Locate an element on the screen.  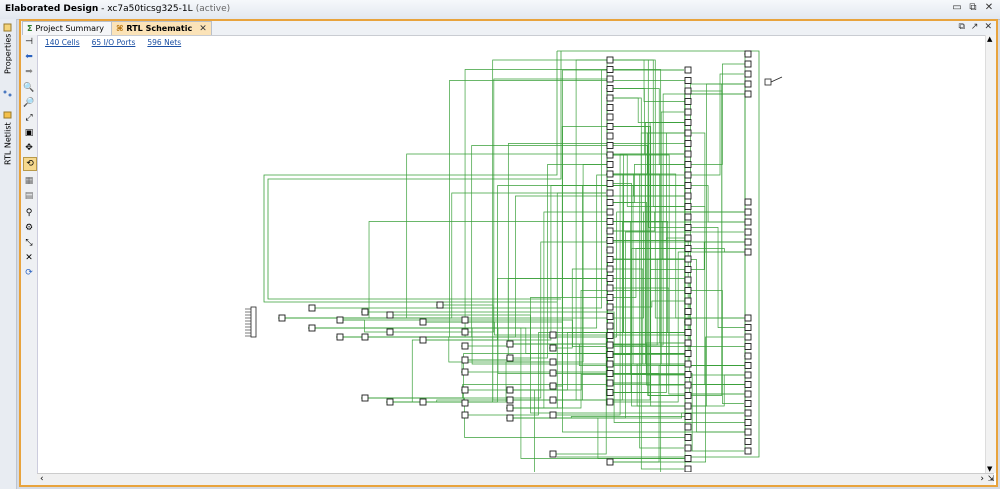
auto-fit-icon: ✥ is located at coordinates (29, 148).